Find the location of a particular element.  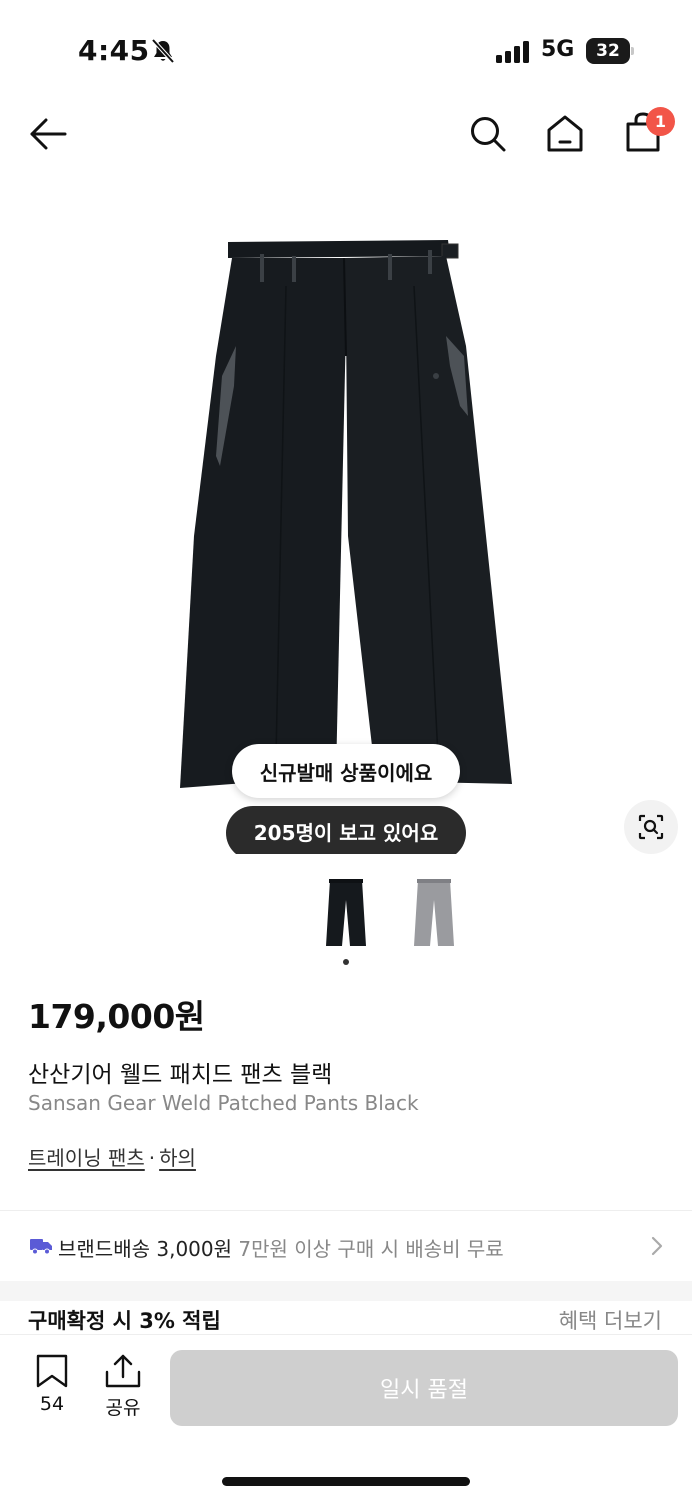

viewer-count-badge: 205명이 보고 있어요 is located at coordinates (346, 830).